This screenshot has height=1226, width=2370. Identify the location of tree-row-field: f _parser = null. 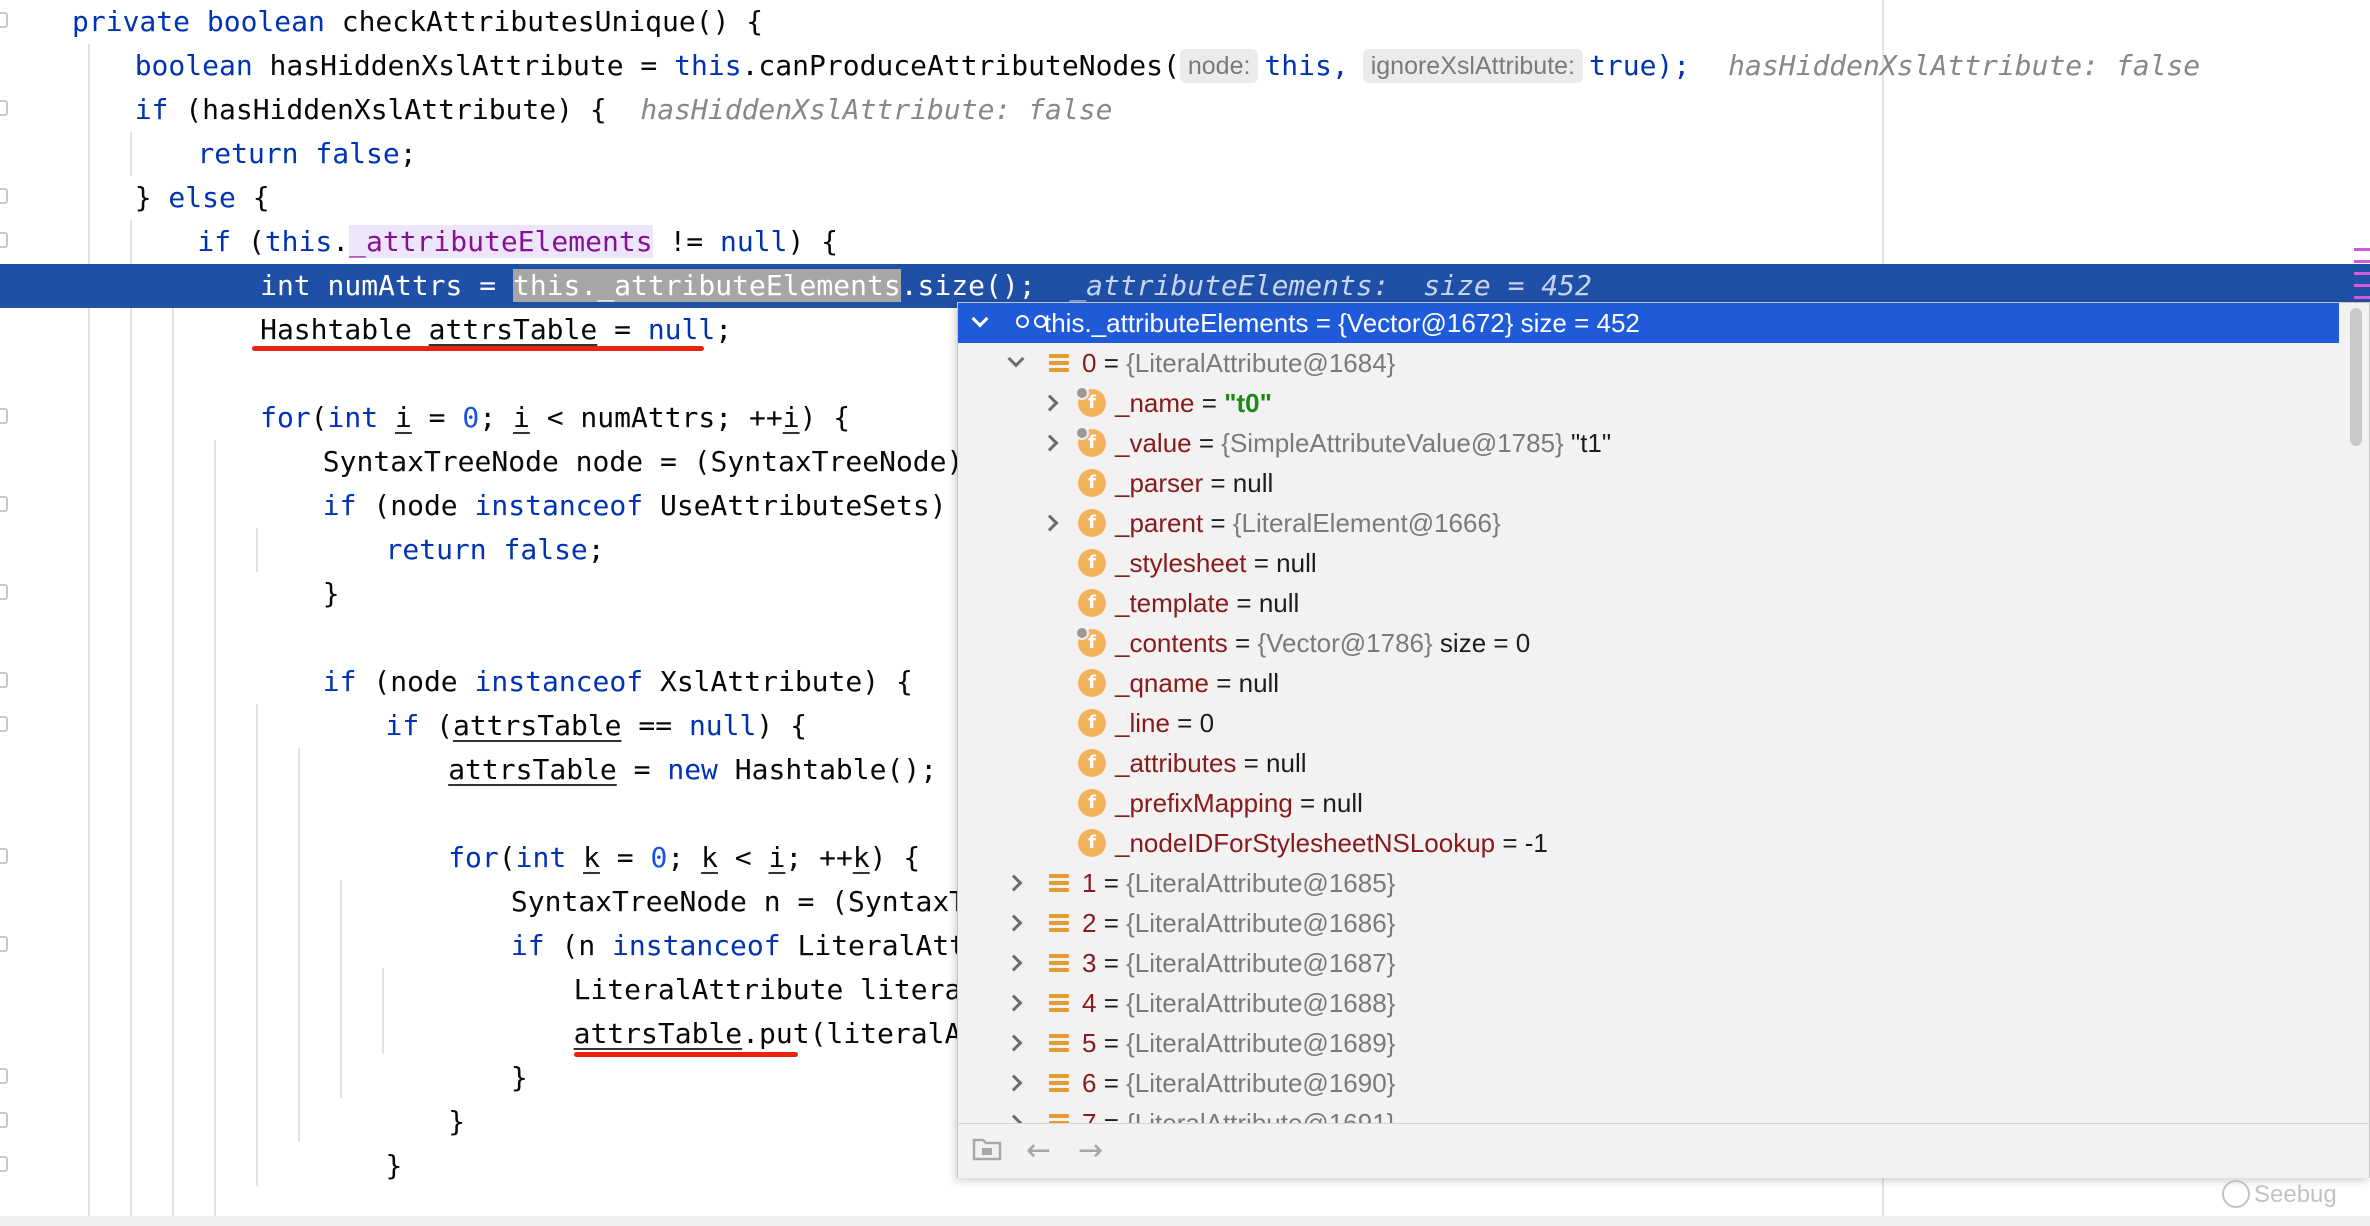
(1648, 483).